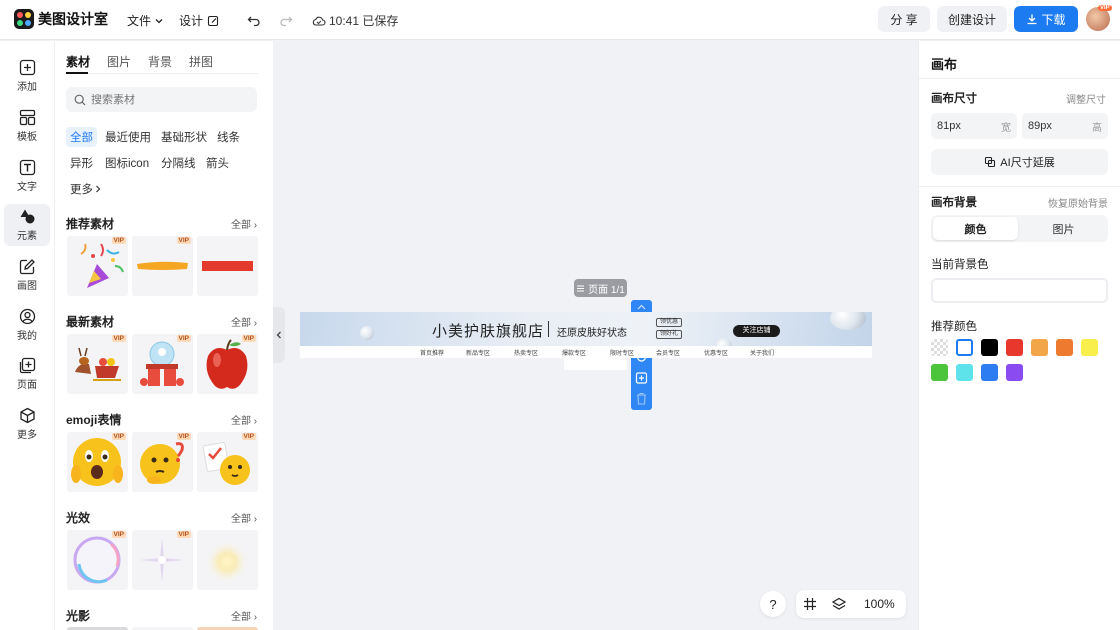  What do you see at coordinates (184, 137) in the screenshot?
I see `chip-basic-shapes: 基础形状` at bounding box center [184, 137].